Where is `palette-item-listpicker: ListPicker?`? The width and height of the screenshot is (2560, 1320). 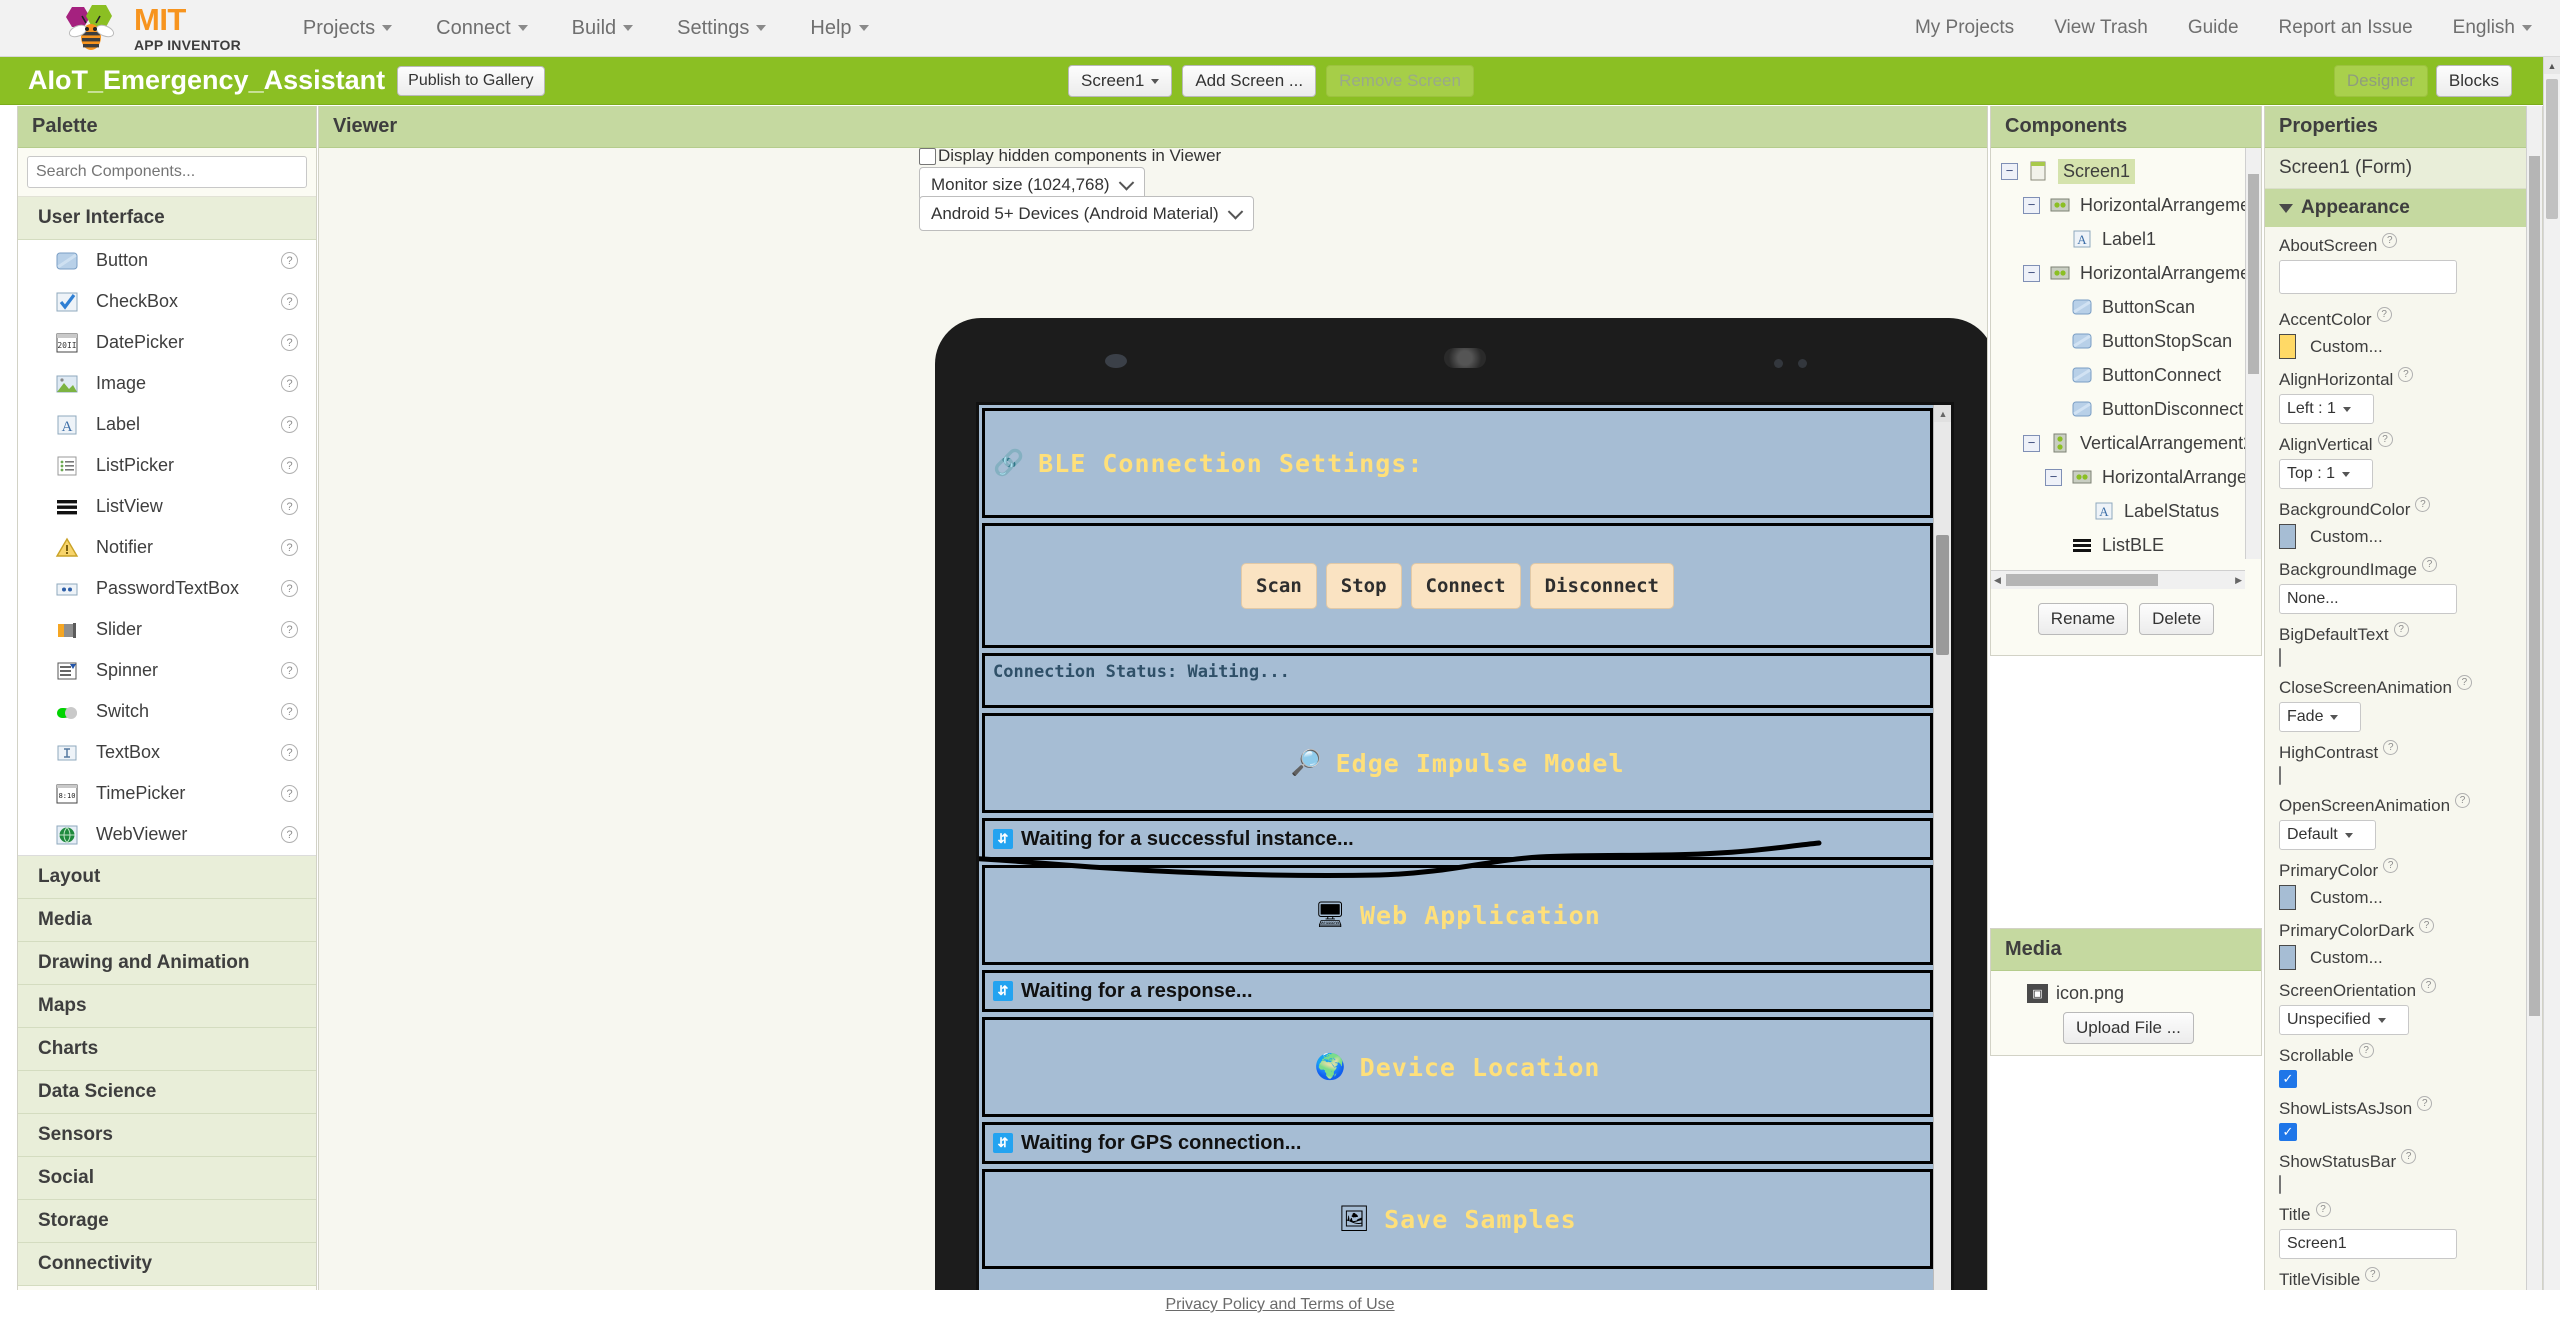
palette-item-listpicker: ListPicker? is located at coordinates (167, 465).